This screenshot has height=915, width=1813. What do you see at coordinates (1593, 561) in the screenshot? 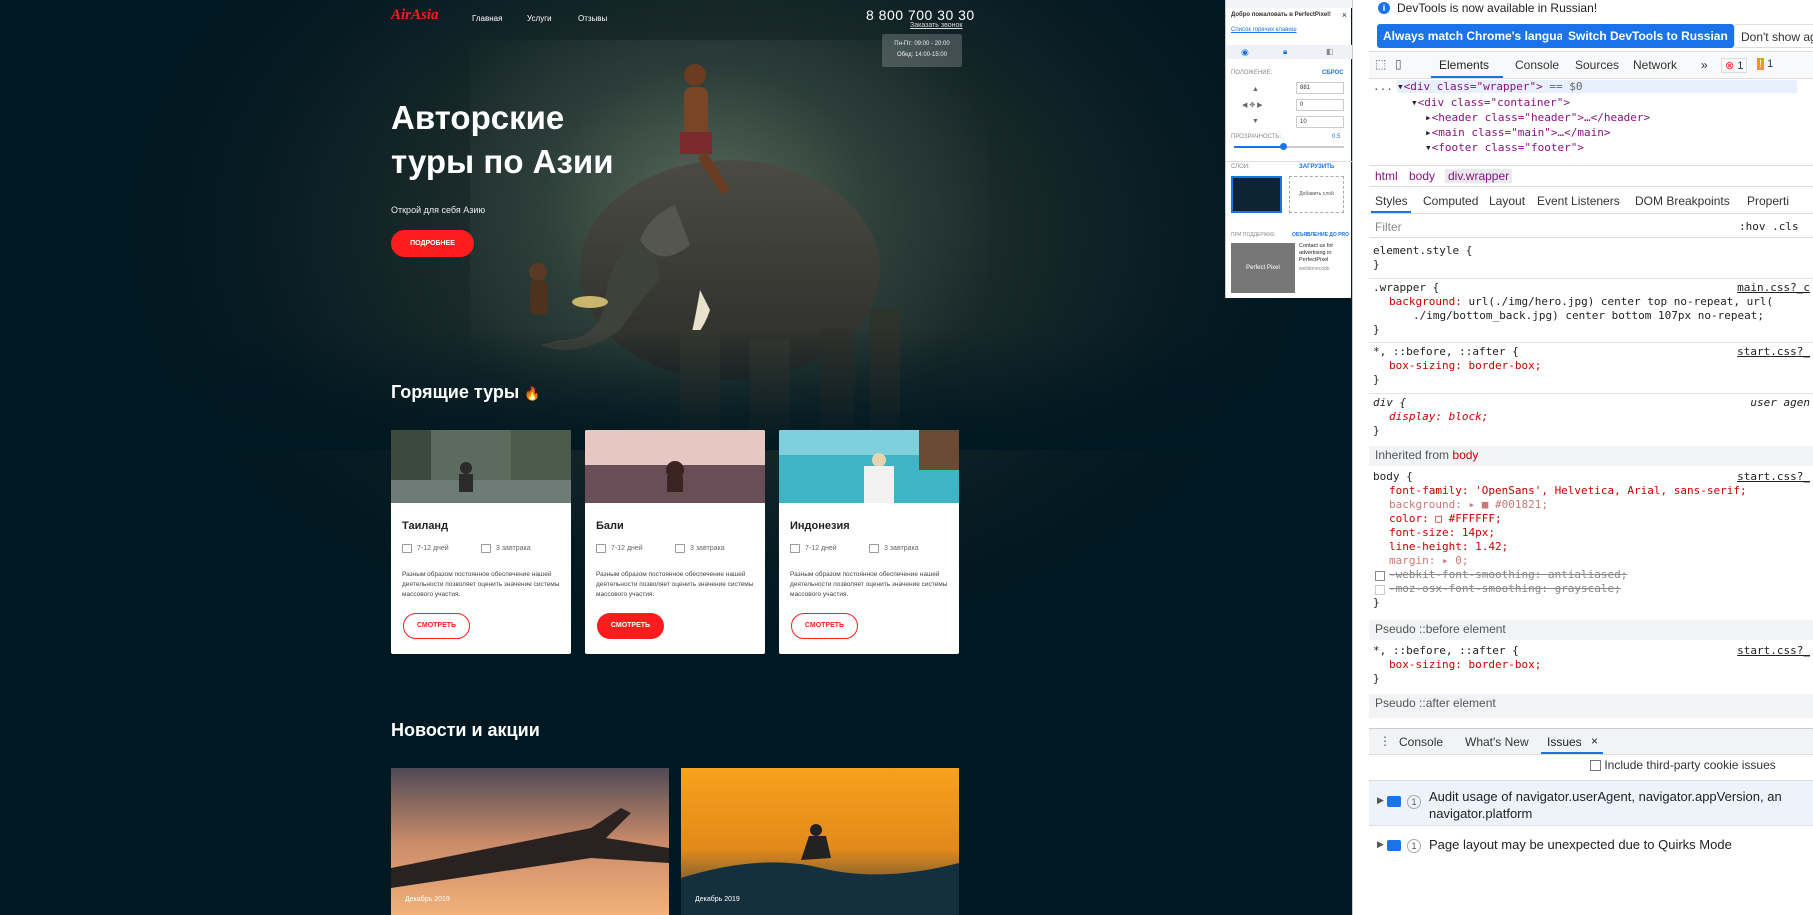
I see `css-prop-margin: margin: ▸ 0;` at bounding box center [1593, 561].